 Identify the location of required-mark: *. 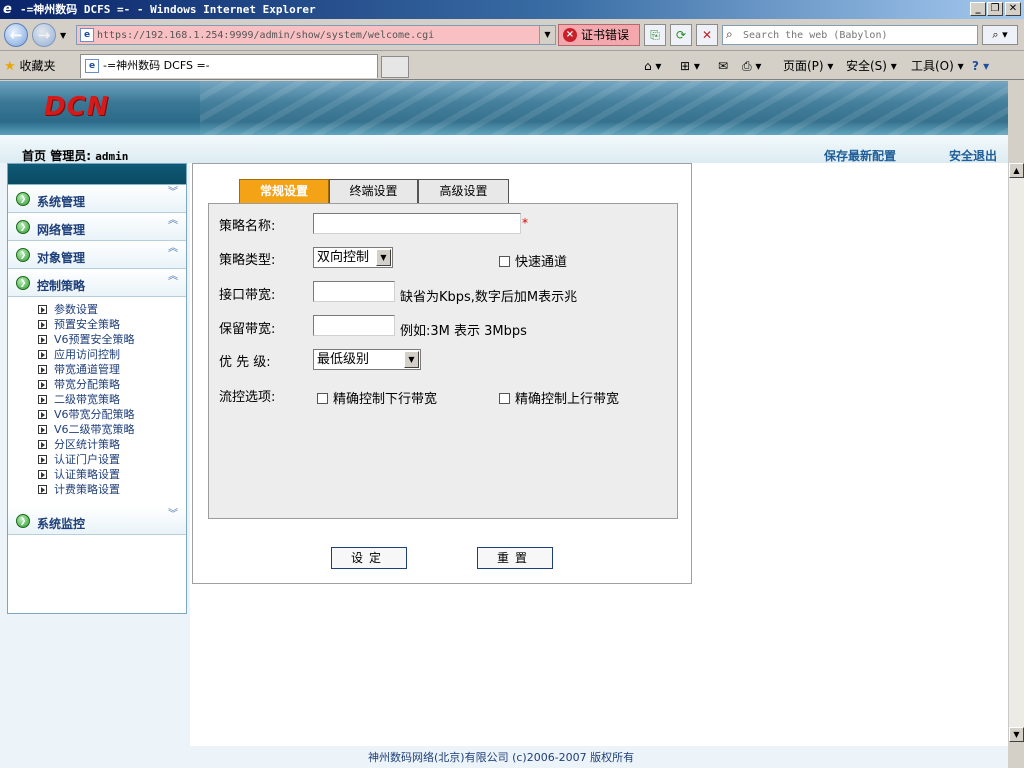
(525, 223).